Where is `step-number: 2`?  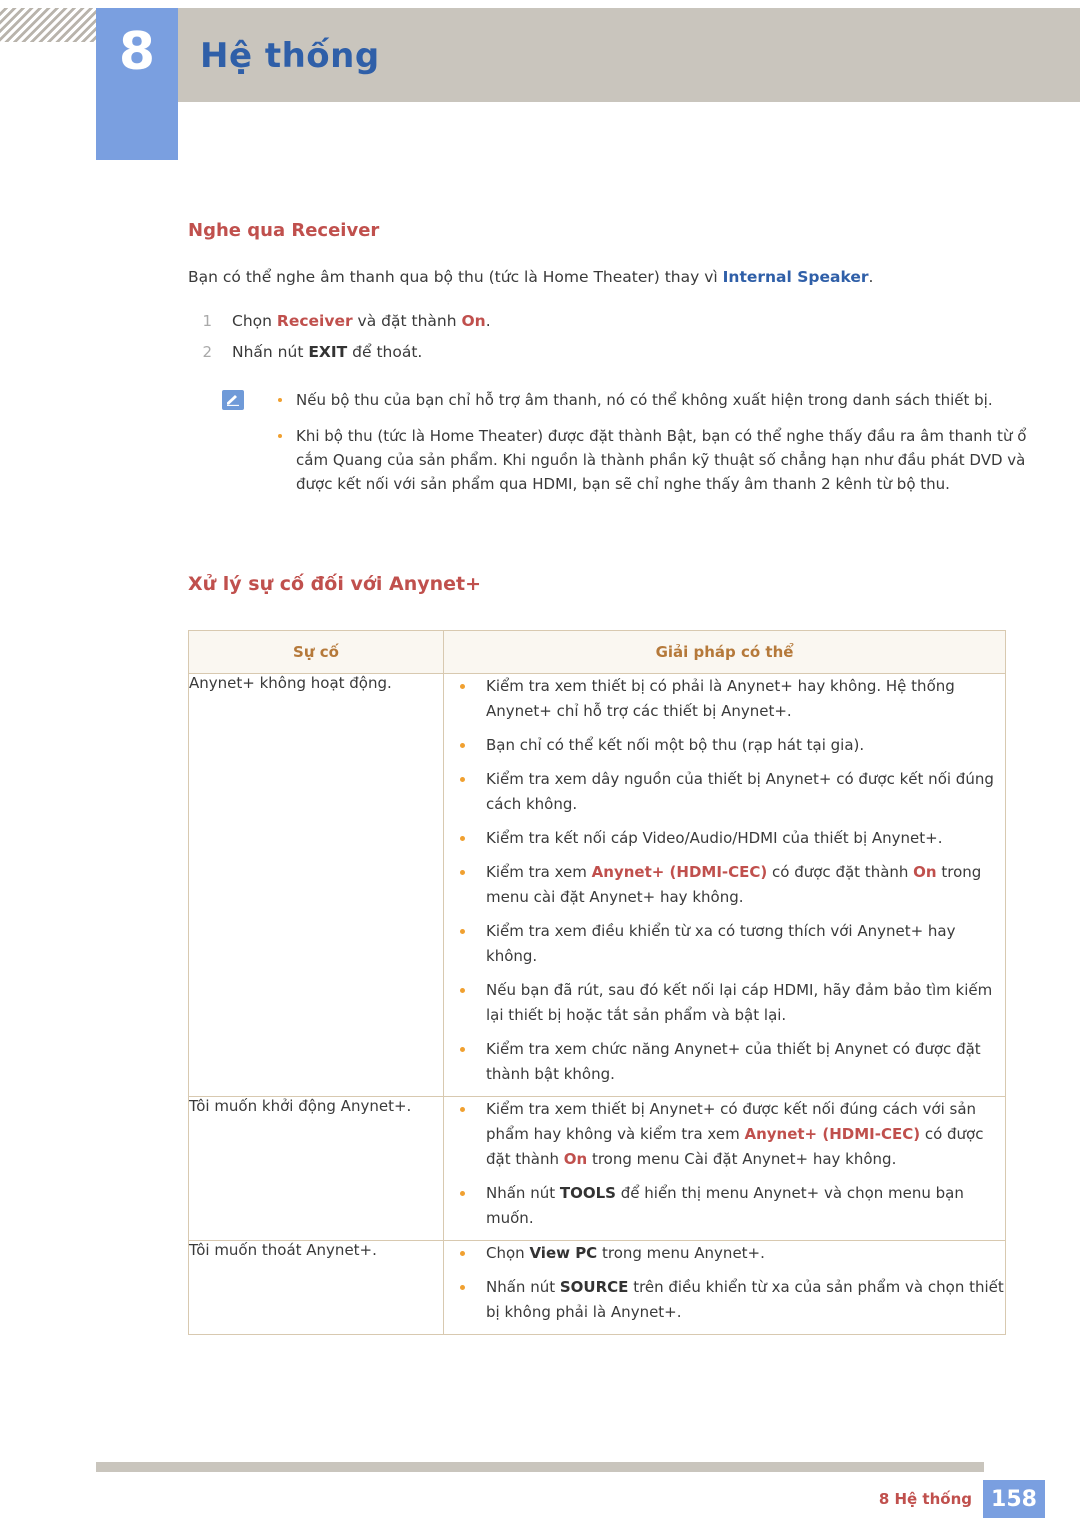
step-number: 2 is located at coordinates (207, 352).